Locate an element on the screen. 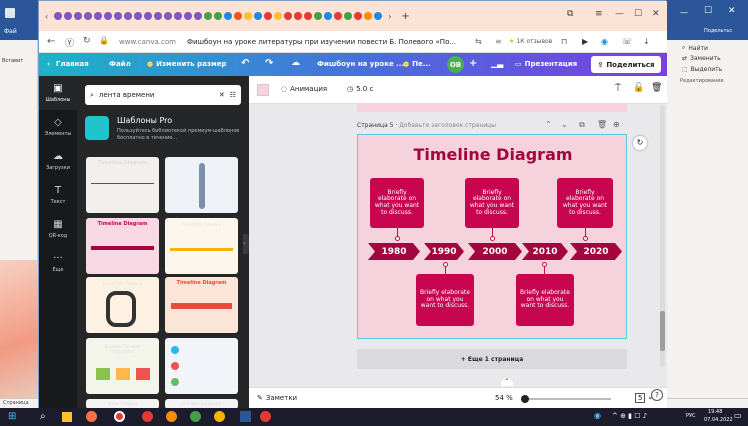  tray-icon: ◉ is located at coordinates (597, 415).